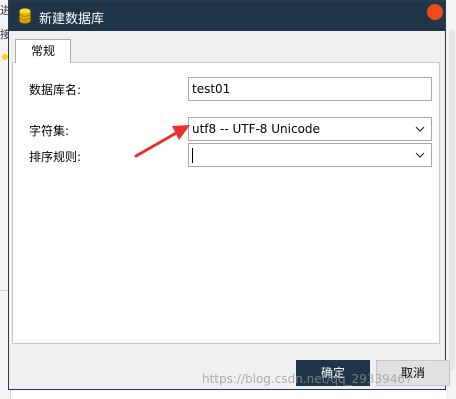 Image resolution: width=456 pixels, height=399 pixels. I want to click on title-bar: 新建数据库, so click(227, 16).